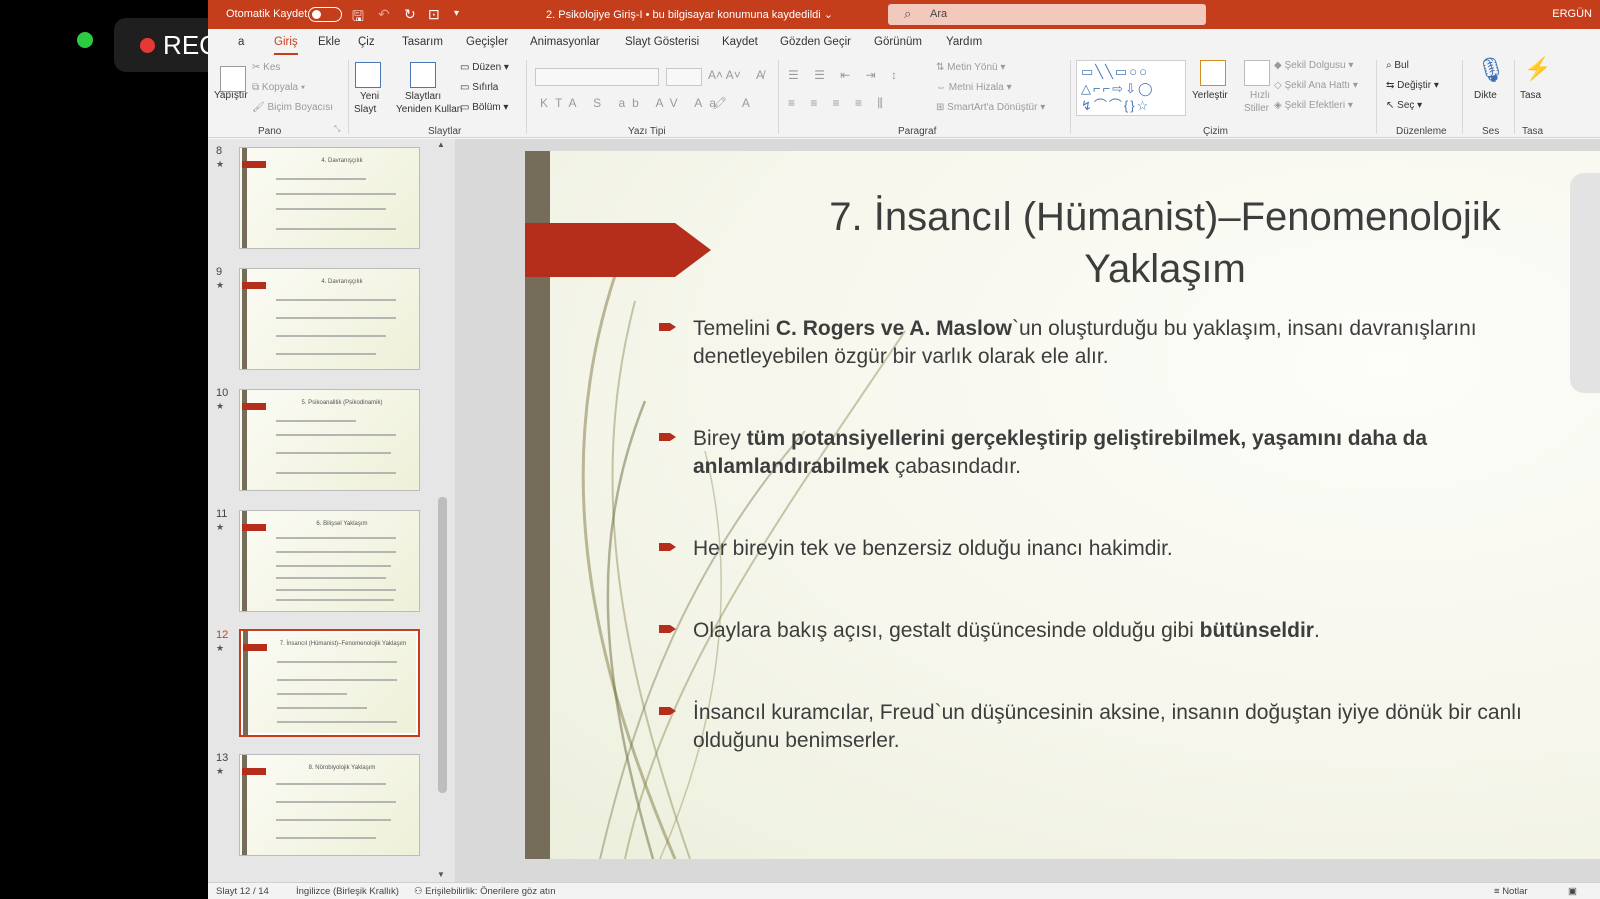  I want to click on thumb-title: 4. Davranışçılık, so click(342, 161).